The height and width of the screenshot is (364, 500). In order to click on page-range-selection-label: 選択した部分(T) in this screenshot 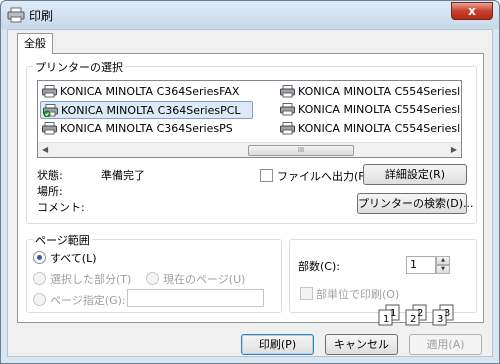, I will do `click(90, 279)`.